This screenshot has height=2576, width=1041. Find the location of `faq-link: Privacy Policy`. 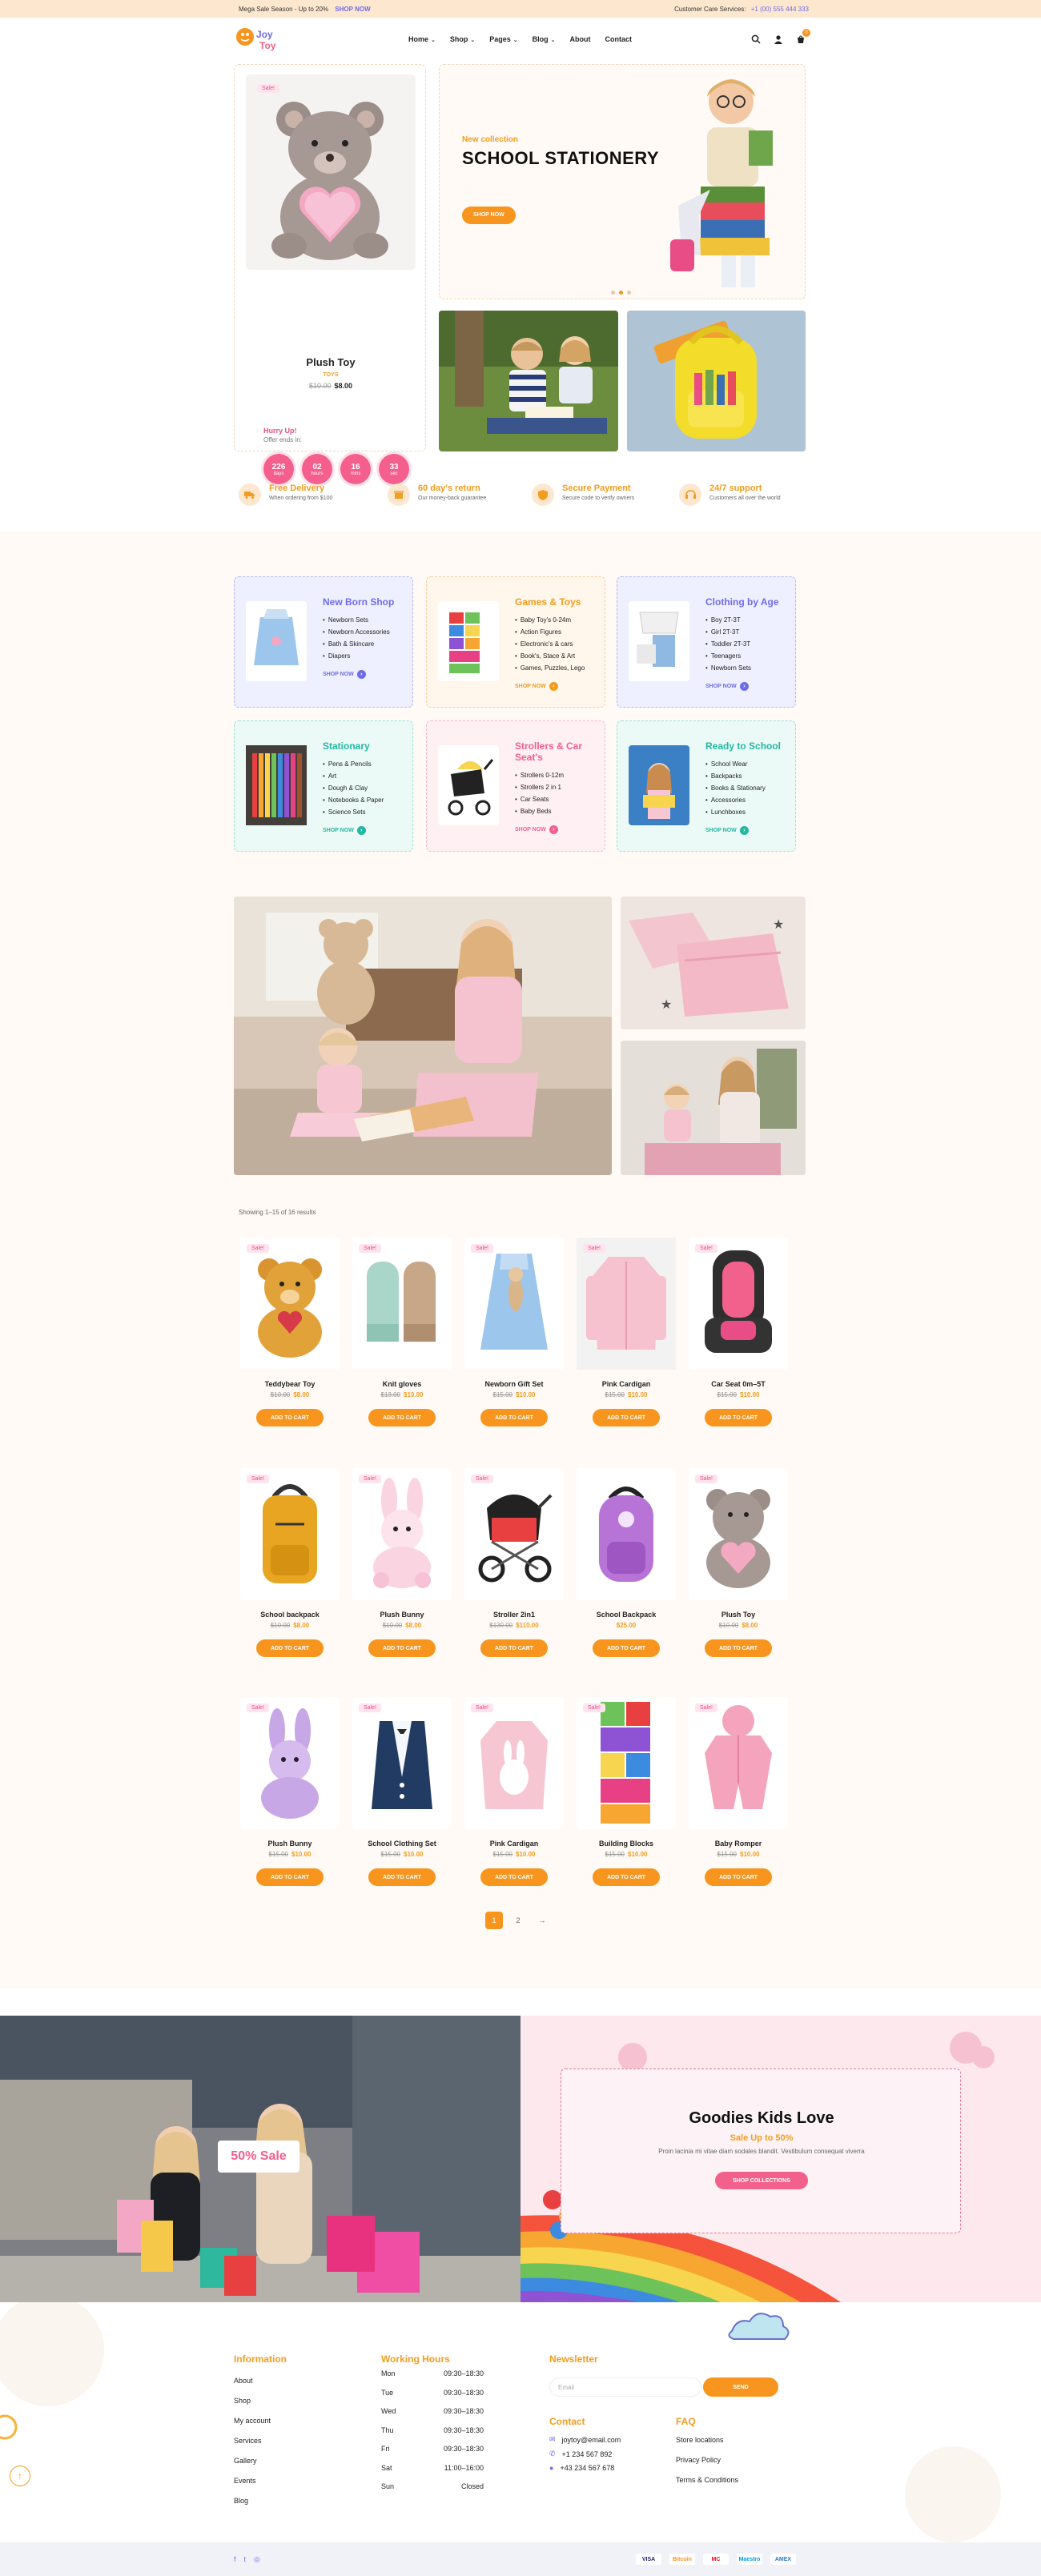

faq-link: Privacy Policy is located at coordinates (707, 2460).